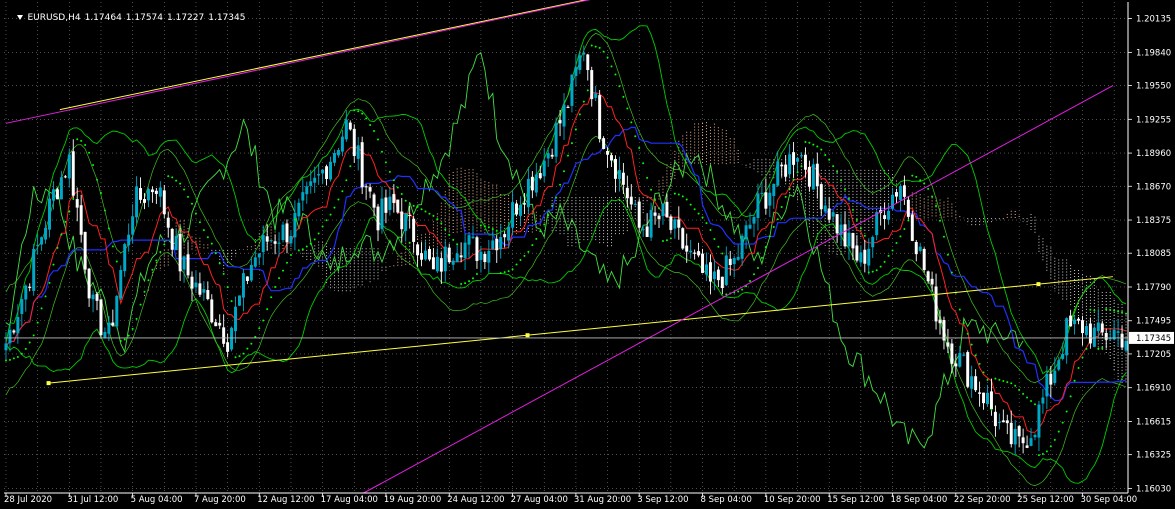 The width and height of the screenshot is (1175, 509). I want to click on current-price-label: 1.17345, so click(1153, 339).